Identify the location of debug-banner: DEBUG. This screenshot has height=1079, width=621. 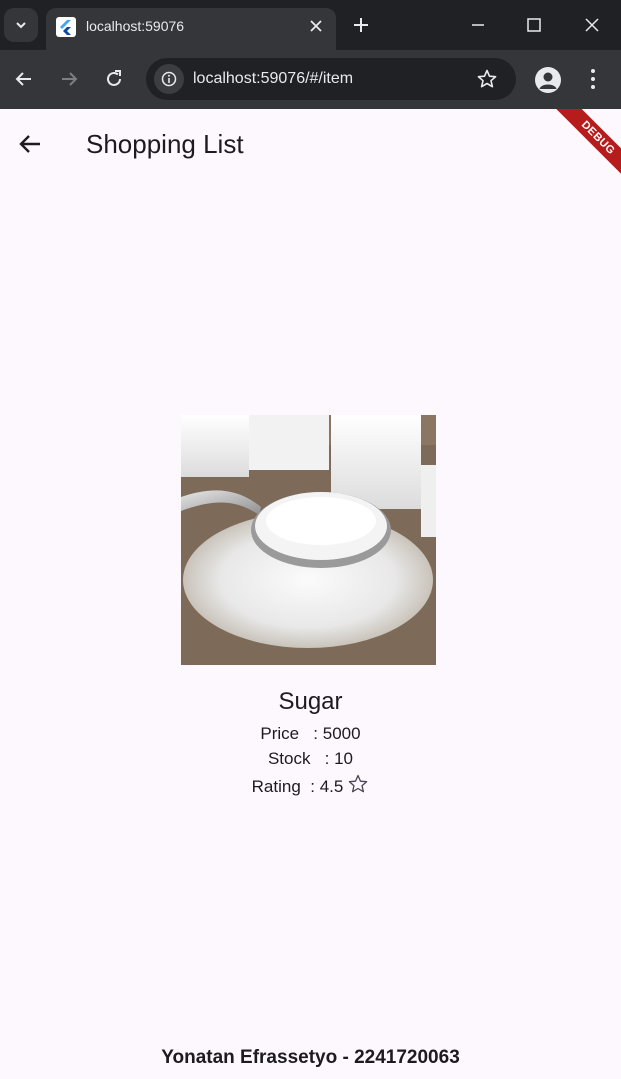
(585, 148).